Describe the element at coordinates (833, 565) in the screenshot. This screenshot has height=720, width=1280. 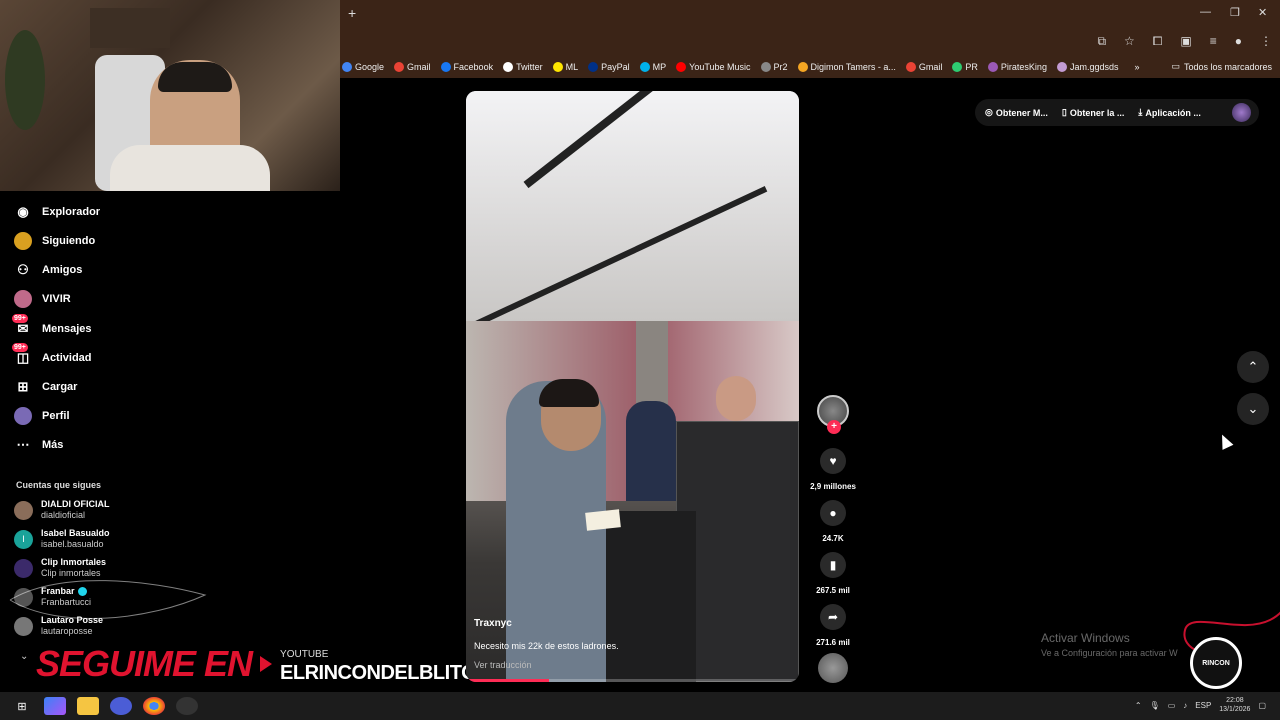
I see `save-button: ▮` at that location.